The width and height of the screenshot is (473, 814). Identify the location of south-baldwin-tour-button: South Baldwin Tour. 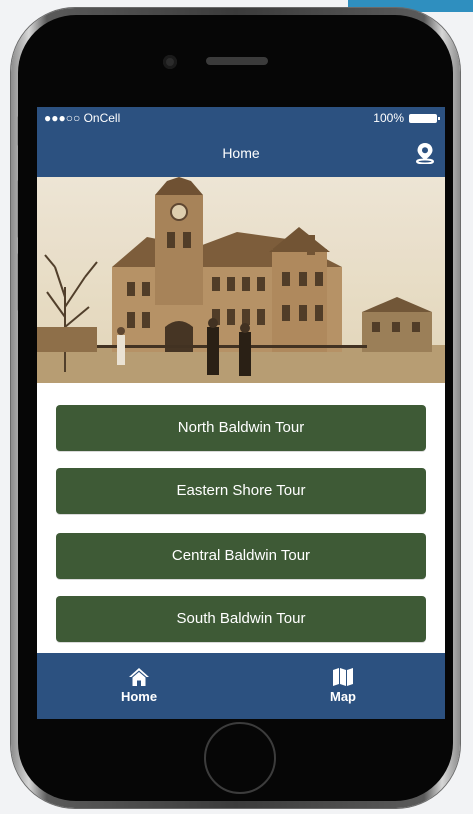
(241, 619).